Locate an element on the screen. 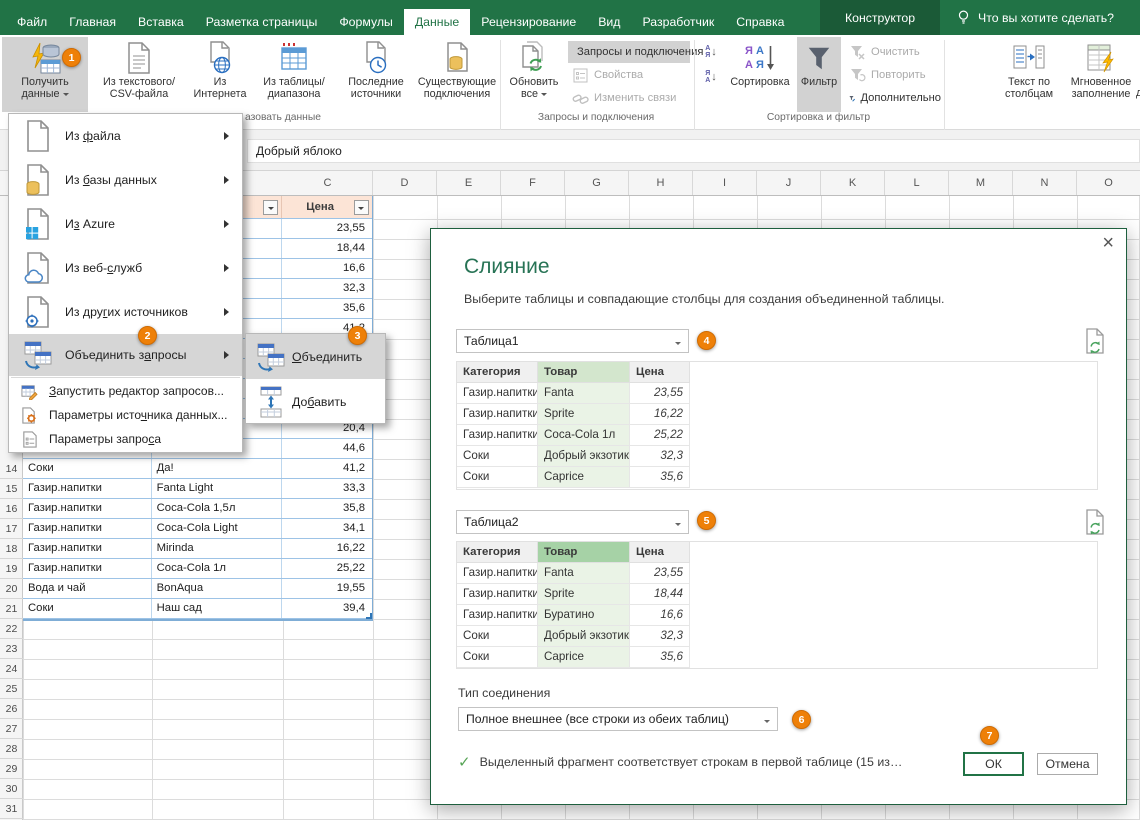 Image resolution: width=1140 pixels, height=820 pixels. queries-connections-button: Запросы и подключения is located at coordinates (635, 52).